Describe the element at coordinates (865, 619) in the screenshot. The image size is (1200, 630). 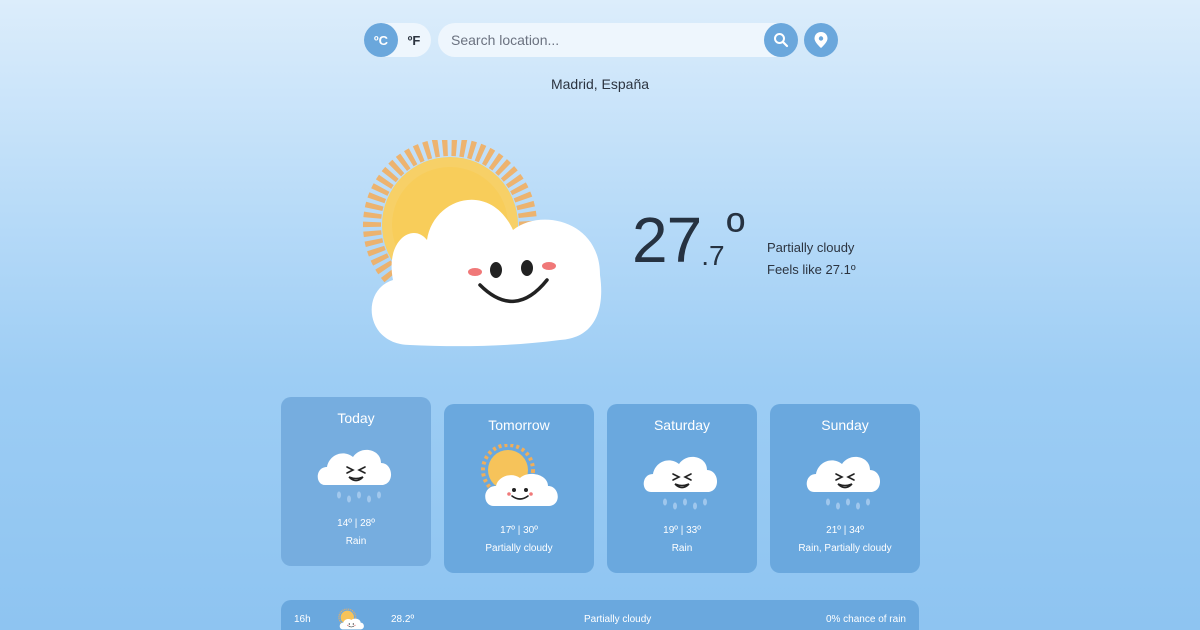
I see `hour-rain-chance: 0% chance of rain` at that location.